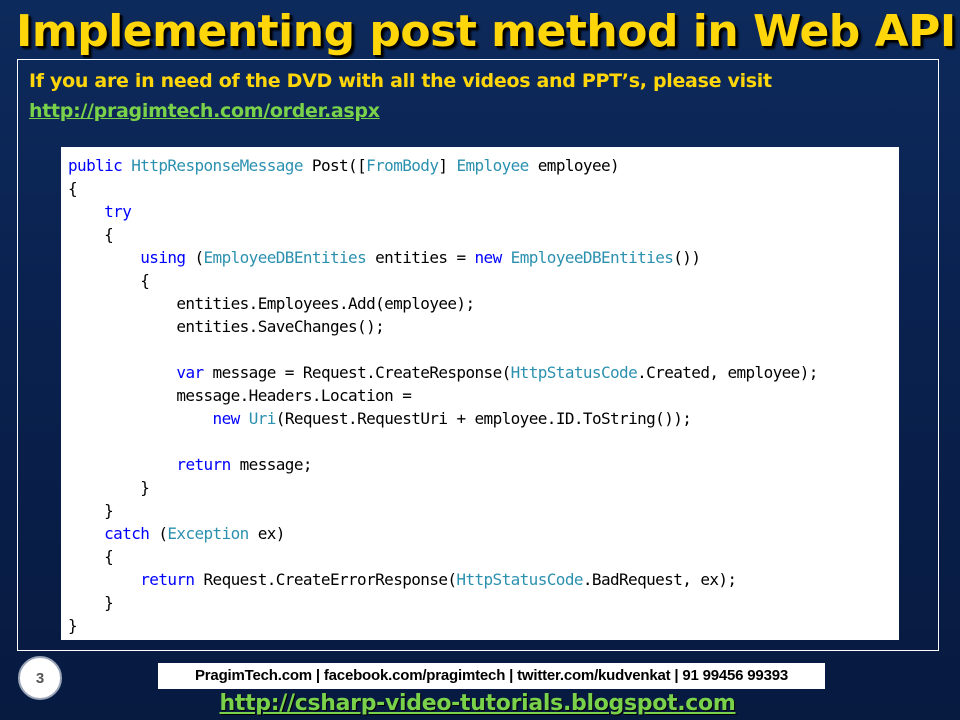 The image size is (960, 720). What do you see at coordinates (402, 165) in the screenshot?
I see `code-type: FromBody` at bounding box center [402, 165].